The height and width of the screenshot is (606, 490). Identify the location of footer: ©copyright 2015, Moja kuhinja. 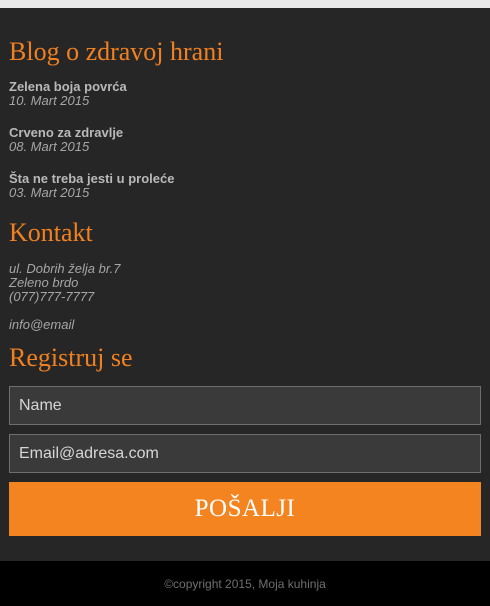
(245, 583).